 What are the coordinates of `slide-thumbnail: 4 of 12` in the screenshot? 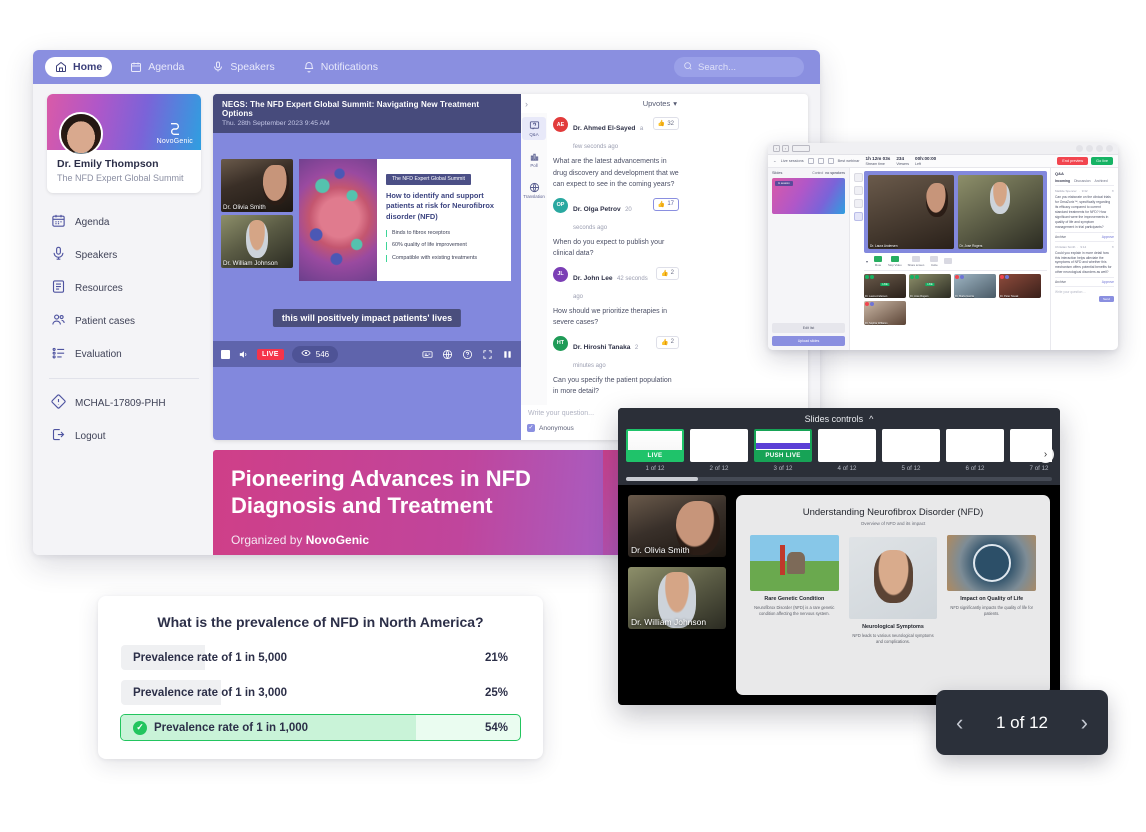 It's located at (847, 450).